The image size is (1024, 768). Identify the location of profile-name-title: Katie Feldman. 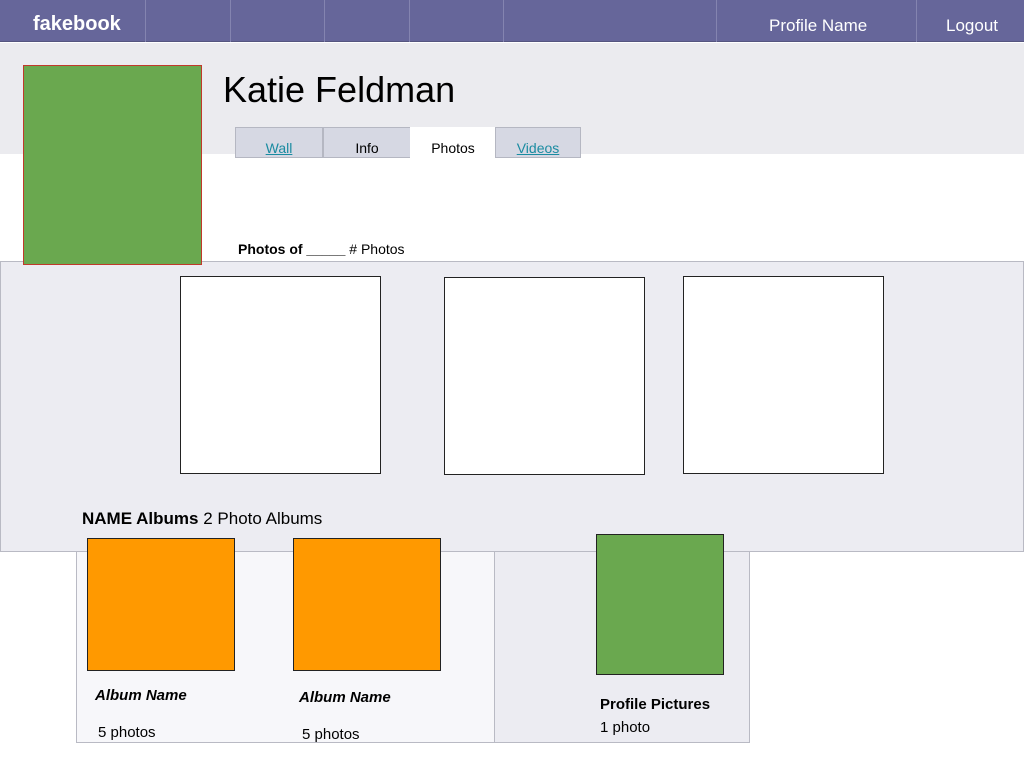
(339, 89).